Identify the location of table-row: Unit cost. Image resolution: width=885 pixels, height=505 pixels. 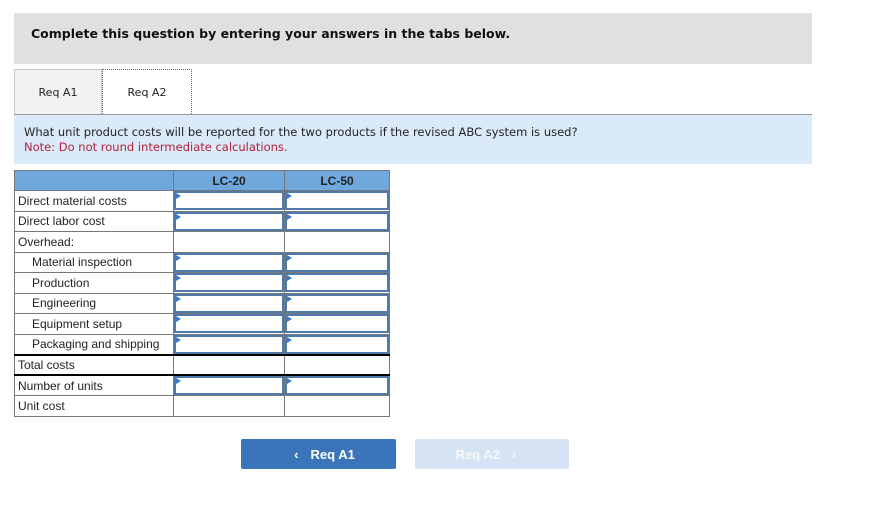
(202, 406).